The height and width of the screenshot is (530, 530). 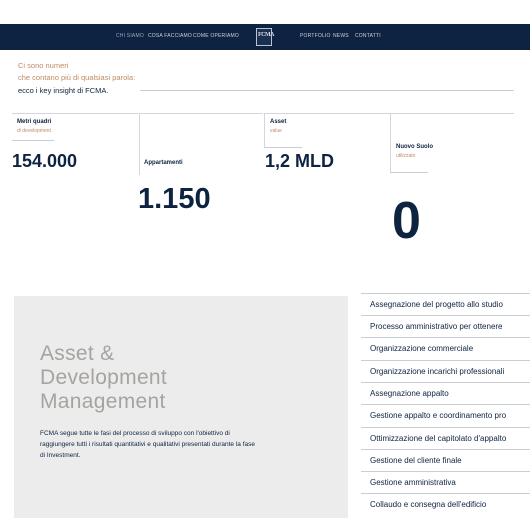 I want to click on process-step: Gestione appalto e coordinamento pro, so click(x=445, y=415).